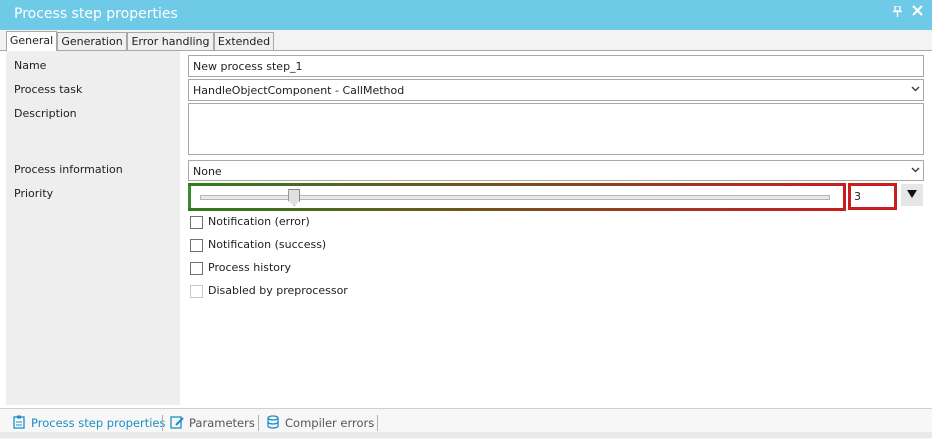 The height and width of the screenshot is (439, 932). Describe the element at coordinates (248, 66) in the screenshot. I see `name-value: New process step_1` at that location.